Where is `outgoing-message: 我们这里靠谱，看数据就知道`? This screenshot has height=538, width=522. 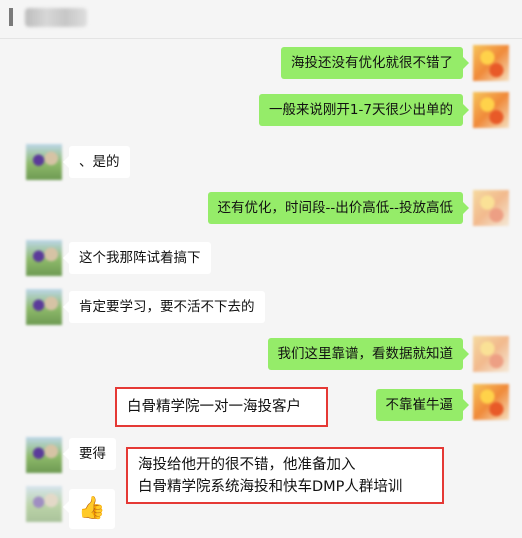 outgoing-message: 我们这里靠谱，看数据就知道 is located at coordinates (368, 354).